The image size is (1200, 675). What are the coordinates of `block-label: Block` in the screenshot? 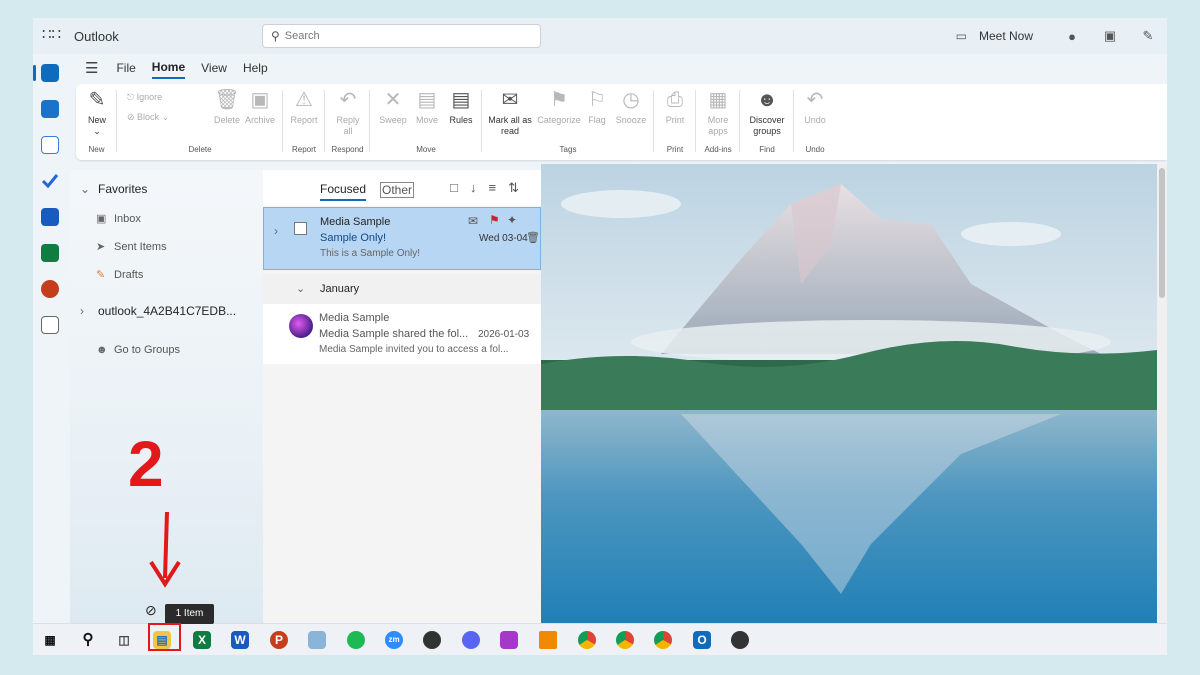 It's located at (148, 117).